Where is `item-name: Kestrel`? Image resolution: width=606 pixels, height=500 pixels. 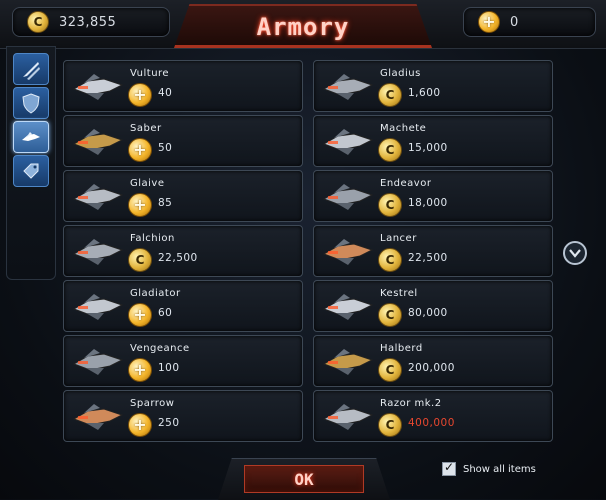 item-name: Kestrel is located at coordinates (399, 293).